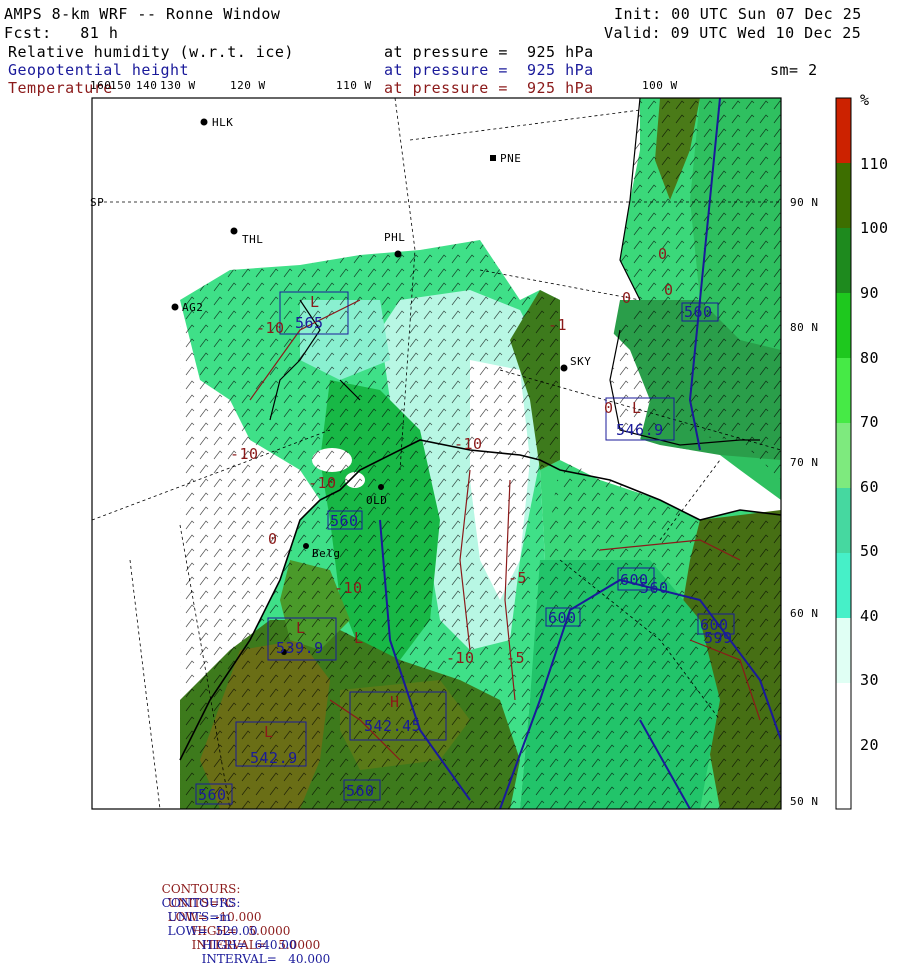  I want to click on lat-label-50: 50 N, so click(804, 801).